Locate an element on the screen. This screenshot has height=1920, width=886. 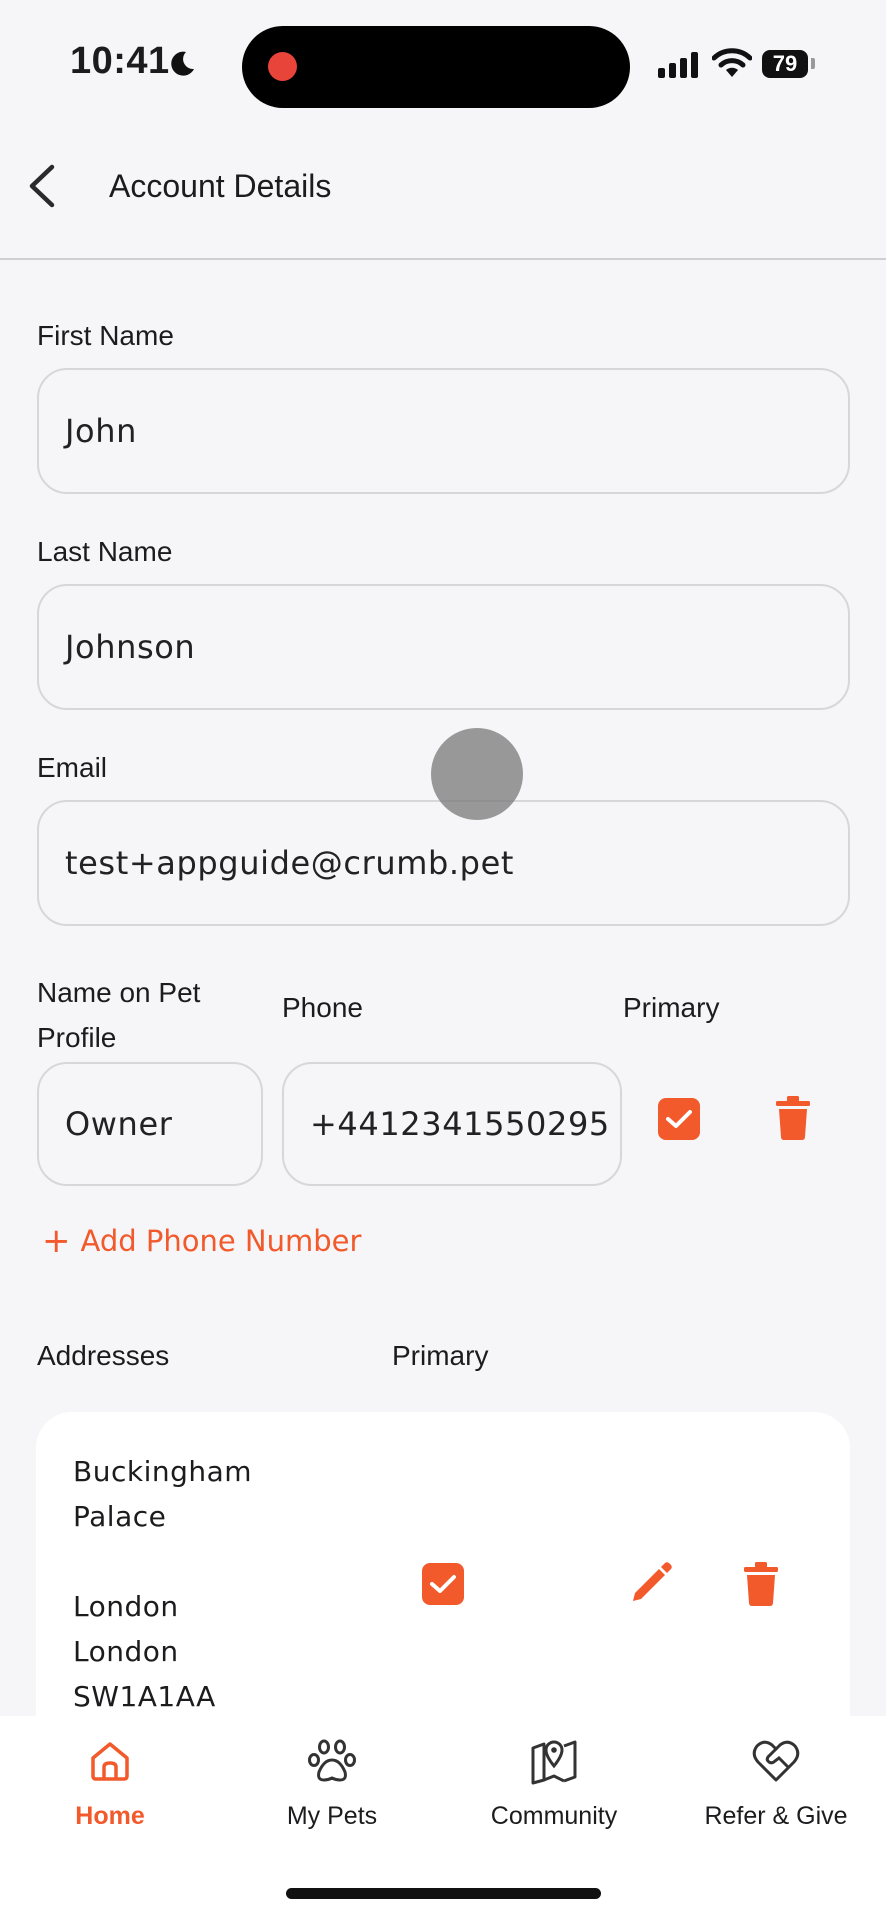
name-label-line-2: Profile is located at coordinates (77, 1037).